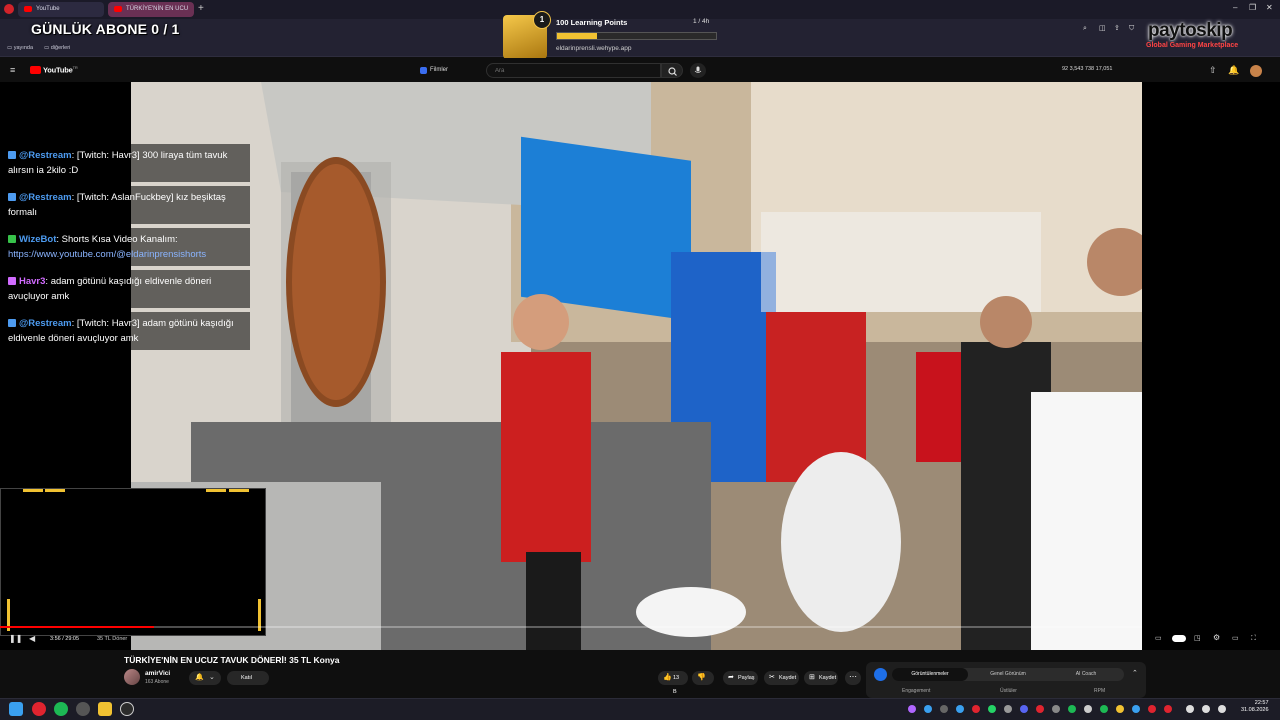 The width and height of the screenshot is (1280, 720). What do you see at coordinates (930, 674) in the screenshot?
I see `tab-views: Görüntülenmeler` at bounding box center [930, 674].